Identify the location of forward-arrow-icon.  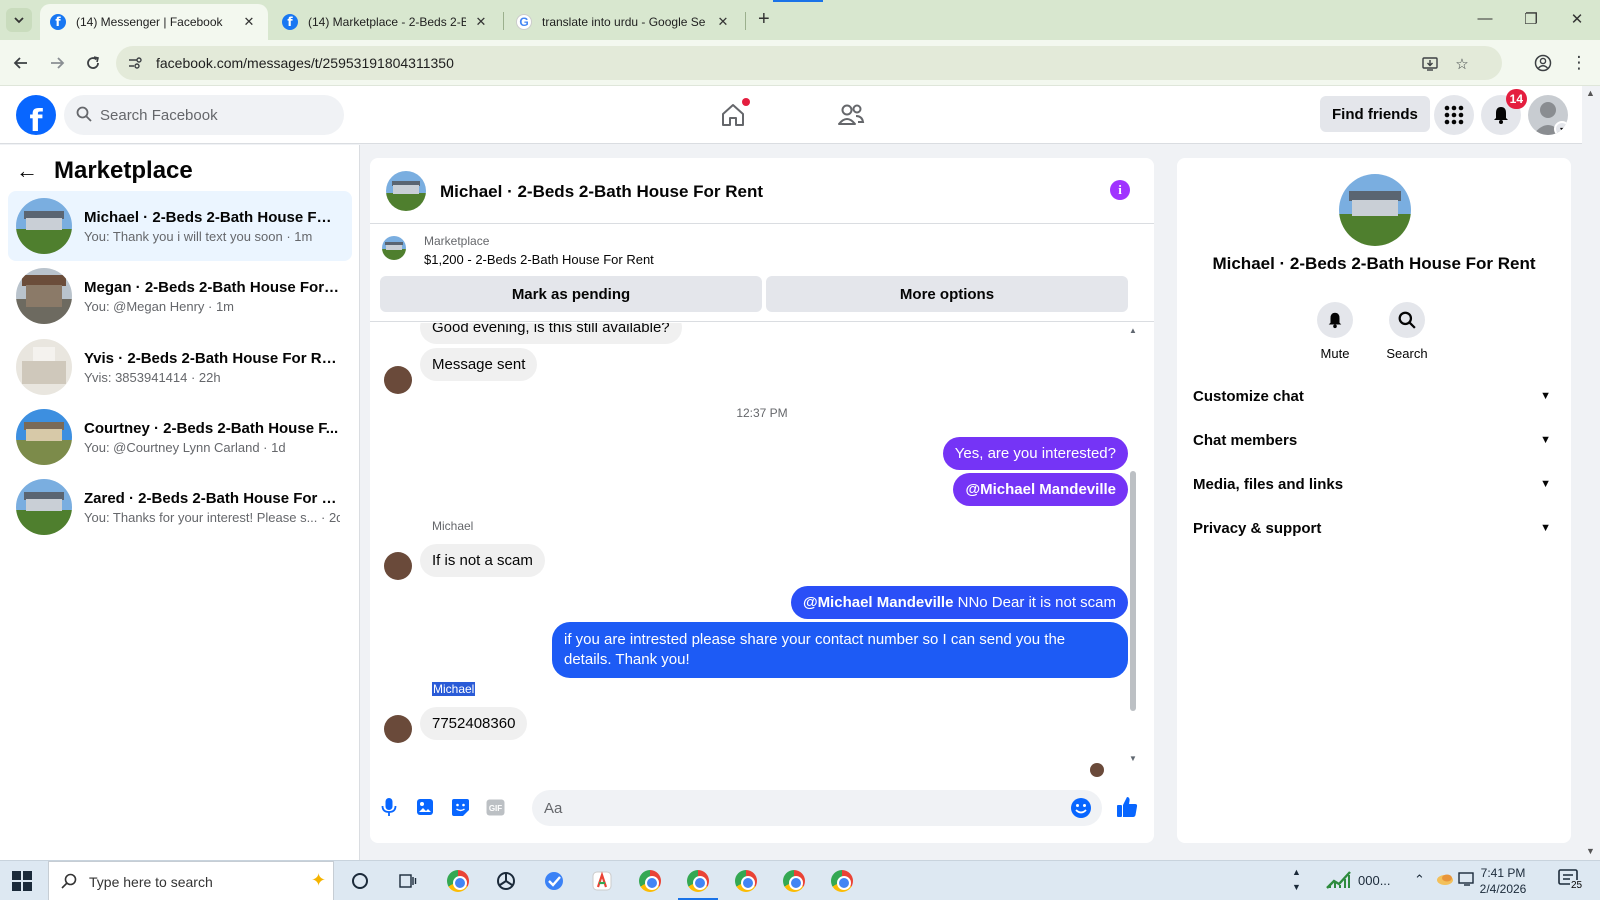
(57, 63).